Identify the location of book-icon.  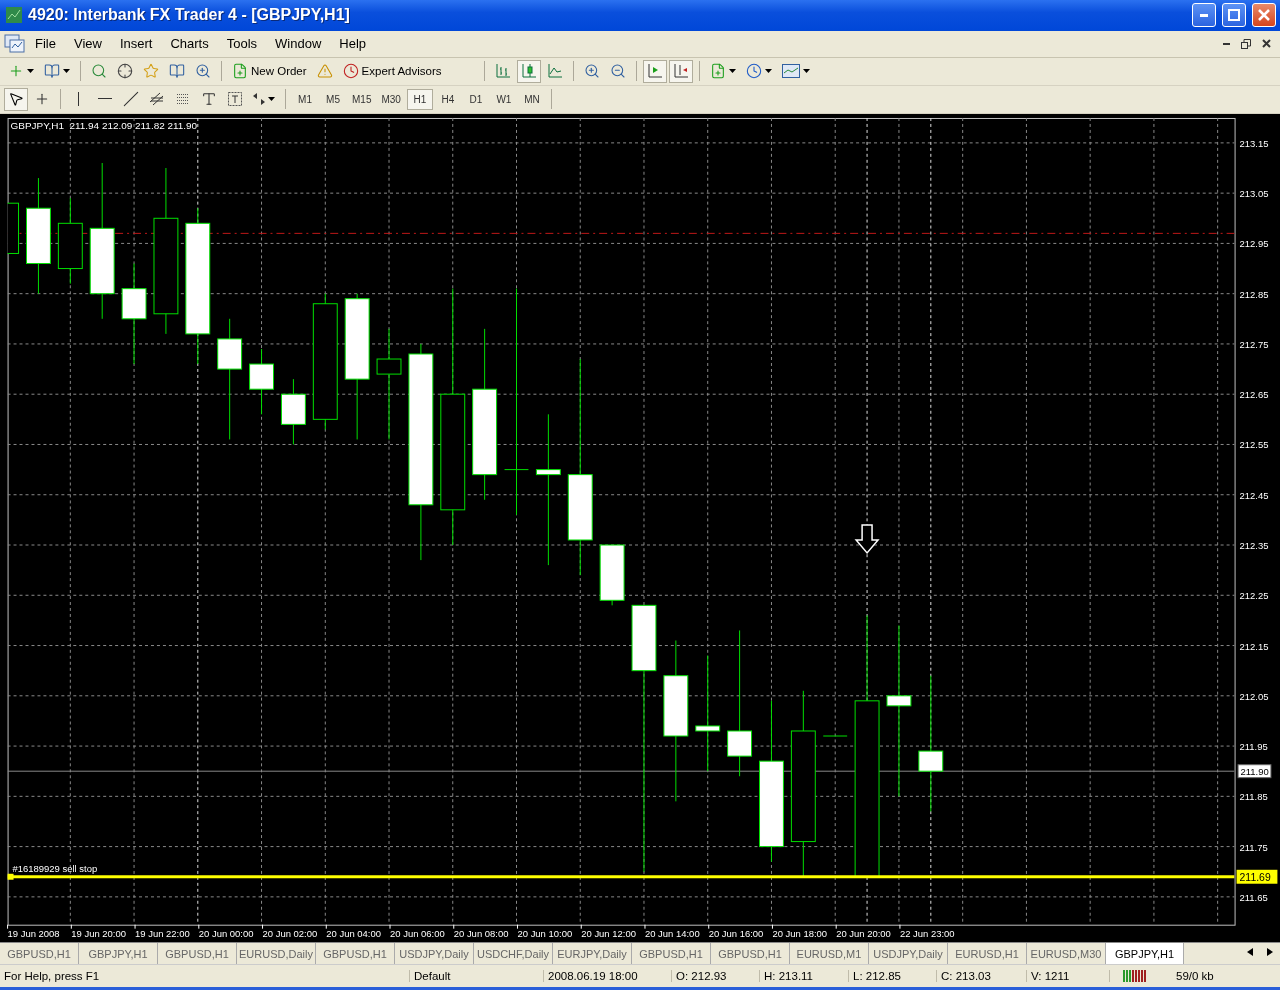
(177, 71).